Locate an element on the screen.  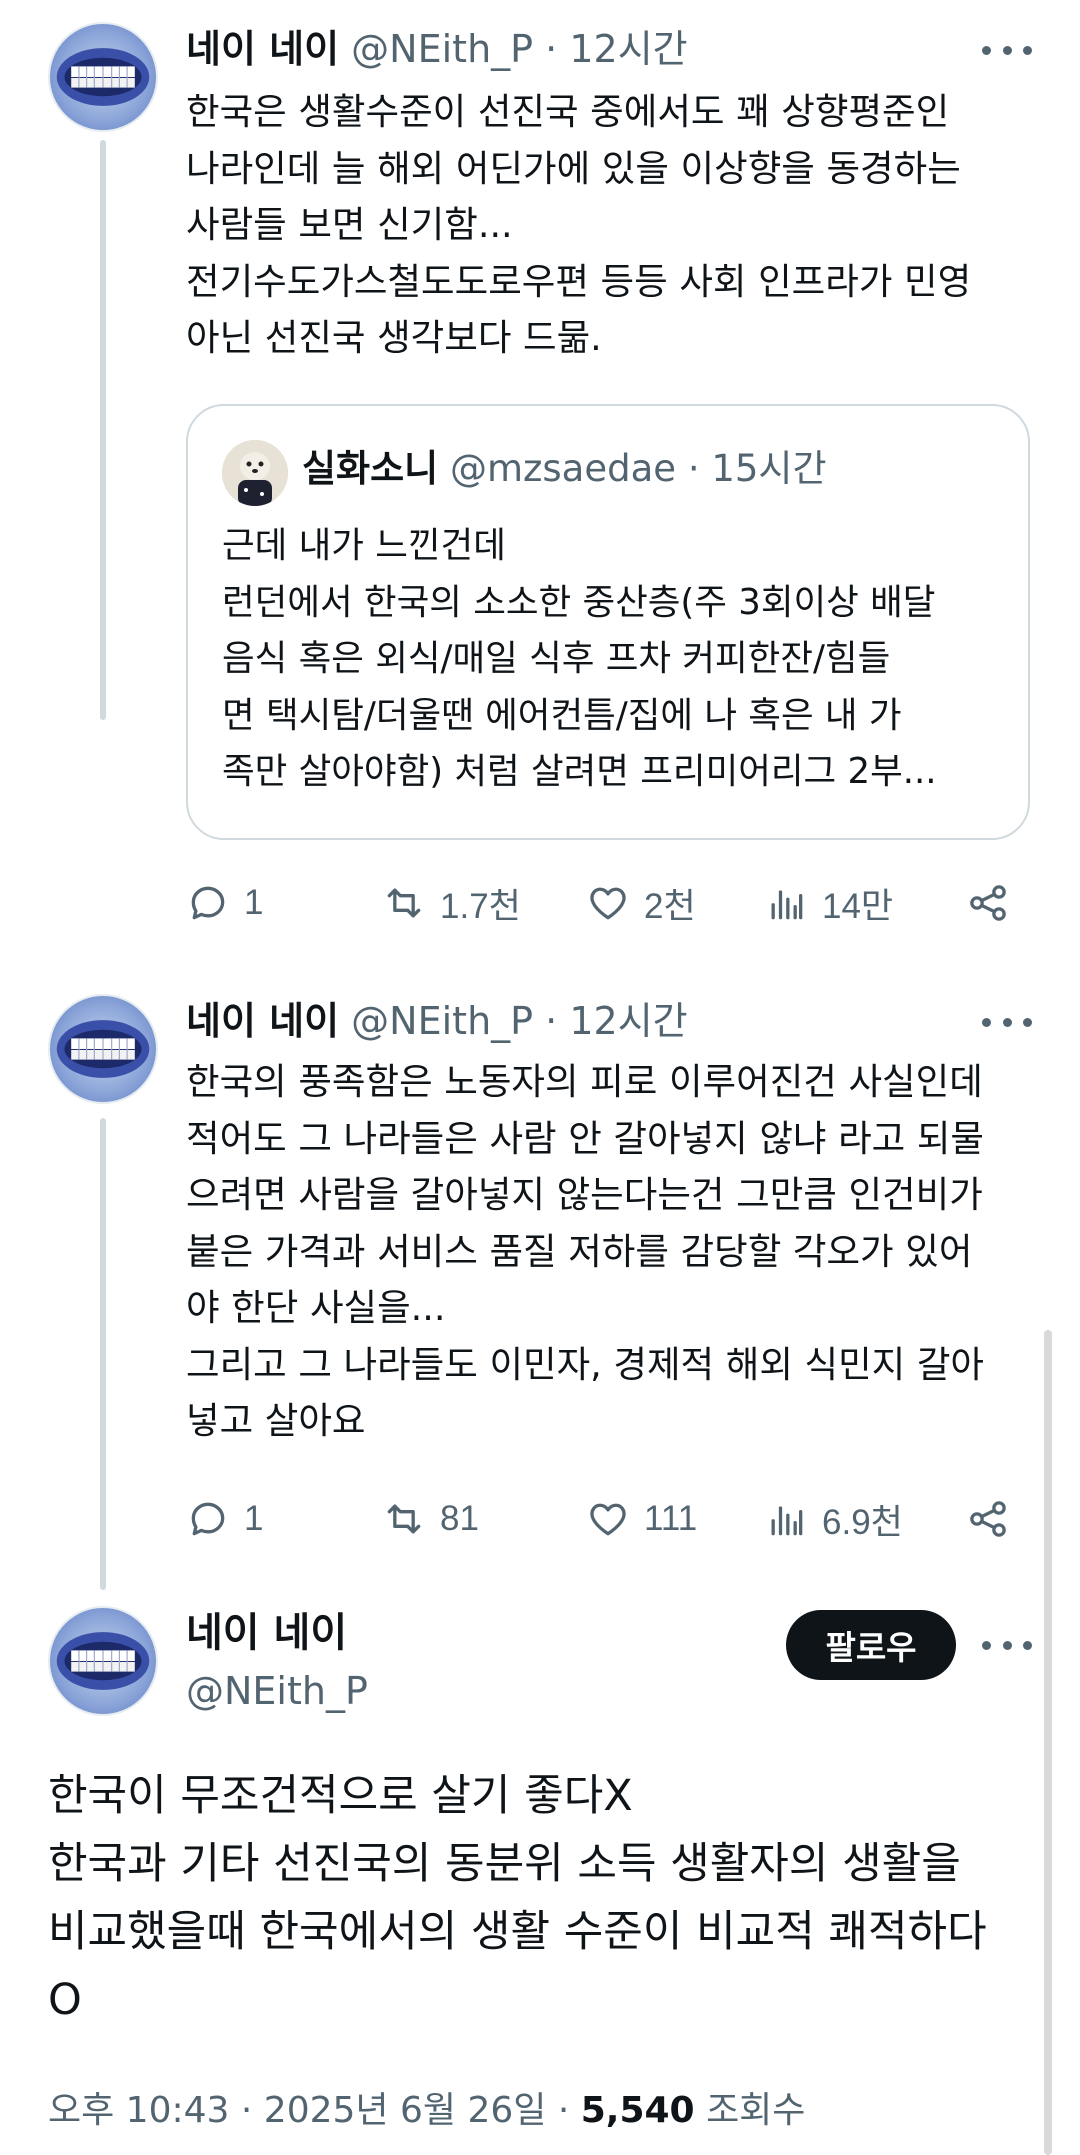
views-label: 조회수 is located at coordinates (756, 2110).